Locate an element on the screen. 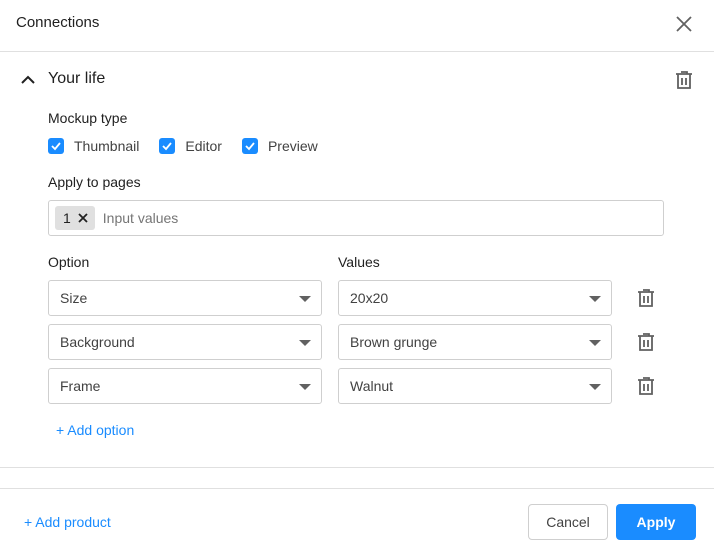  remove-chip-icon is located at coordinates (83, 218).